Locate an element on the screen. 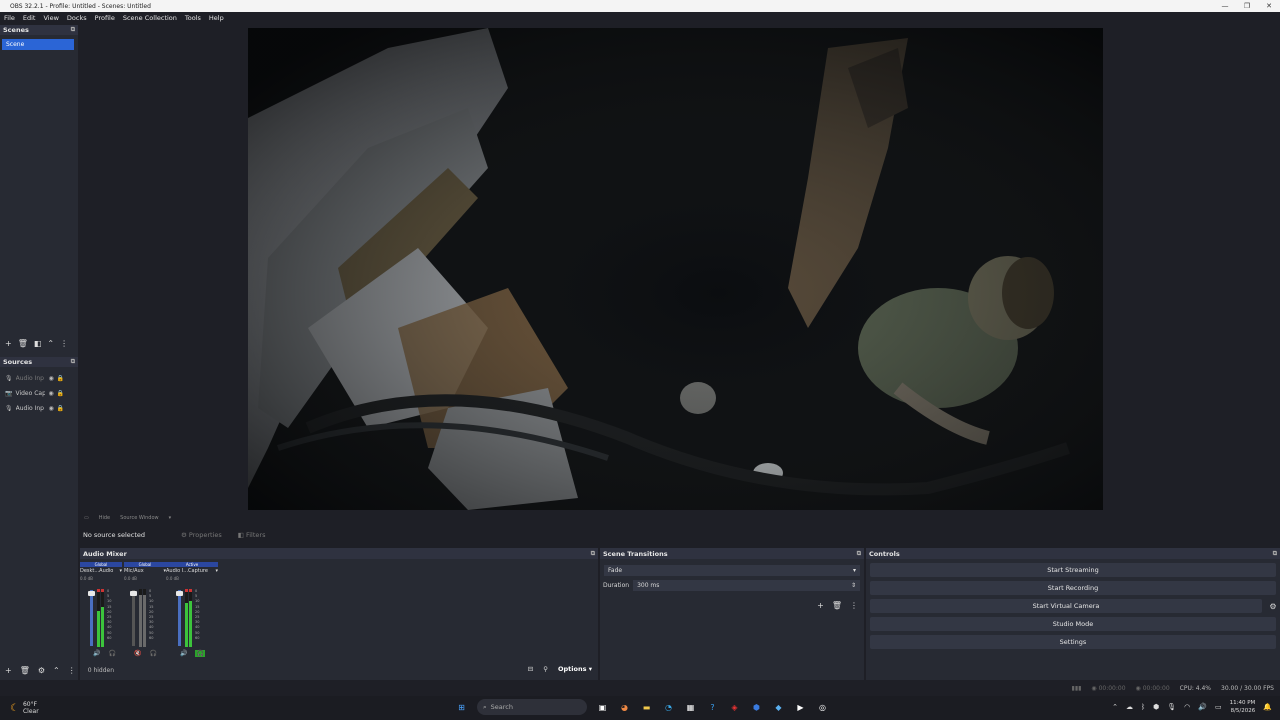  scene-filters-icon: ◧ is located at coordinates (38, 343).